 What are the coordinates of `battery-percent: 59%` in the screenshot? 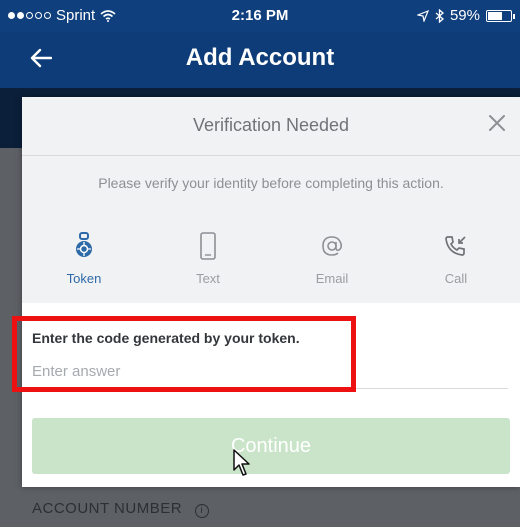 It's located at (464, 15).